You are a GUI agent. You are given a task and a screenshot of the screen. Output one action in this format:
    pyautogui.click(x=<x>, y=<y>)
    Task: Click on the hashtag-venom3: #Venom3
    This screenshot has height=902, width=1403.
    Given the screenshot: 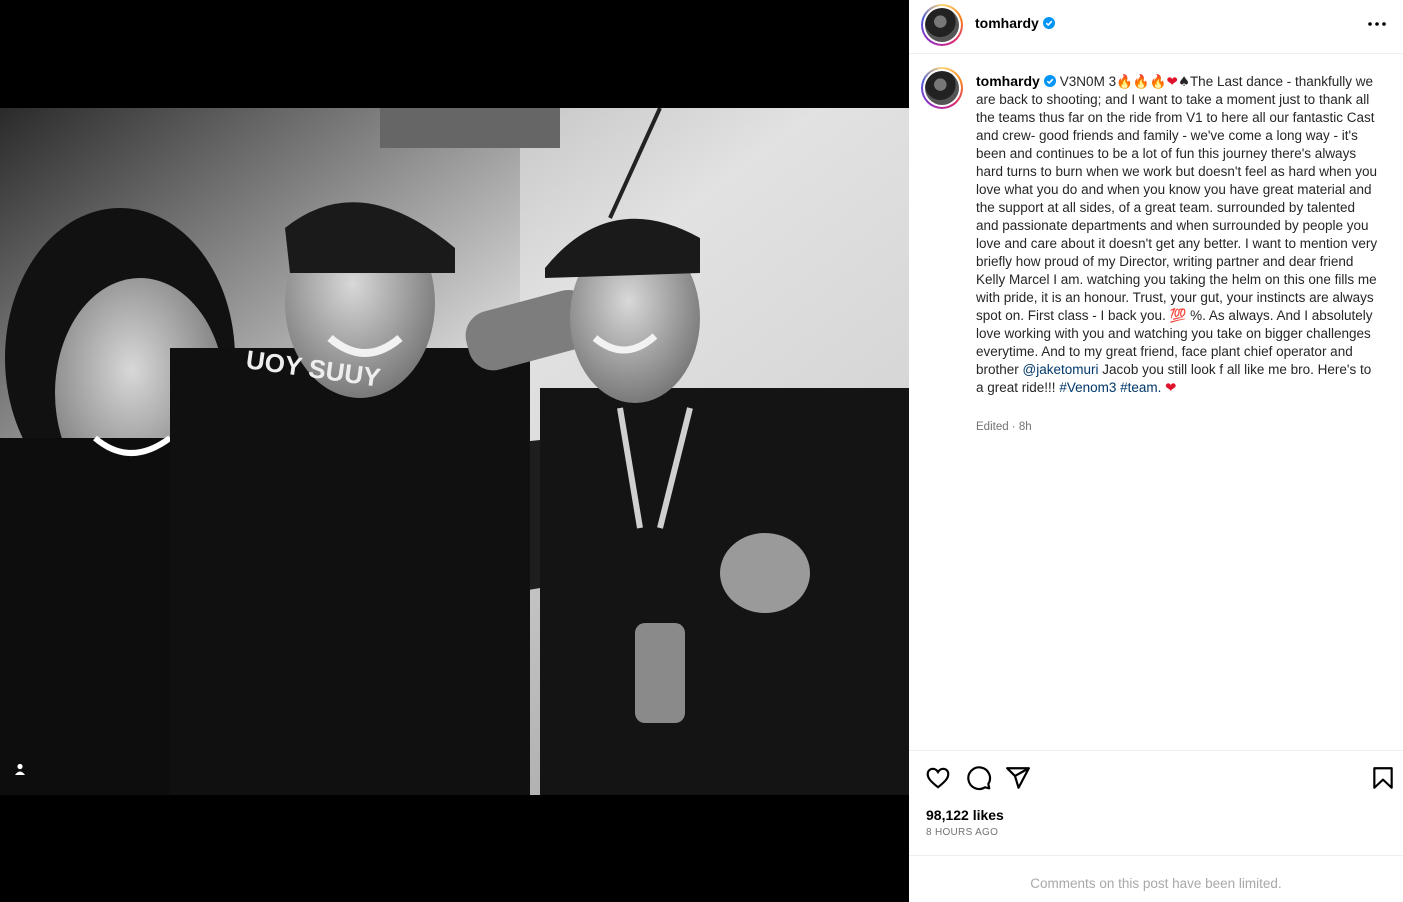 What is the action you would take?
    pyautogui.click(x=1087, y=387)
    